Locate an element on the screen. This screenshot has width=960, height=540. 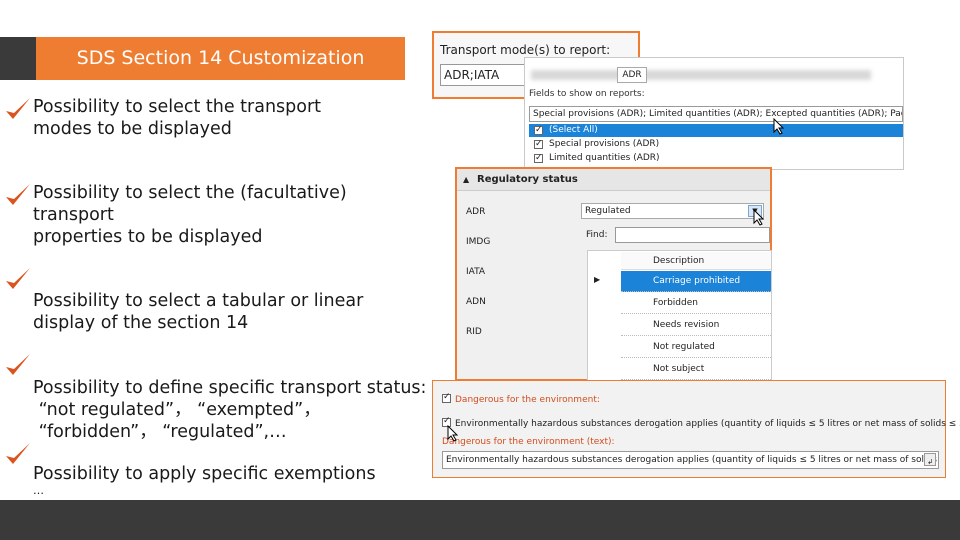
table-row: Not subject is located at coordinates (696, 369).